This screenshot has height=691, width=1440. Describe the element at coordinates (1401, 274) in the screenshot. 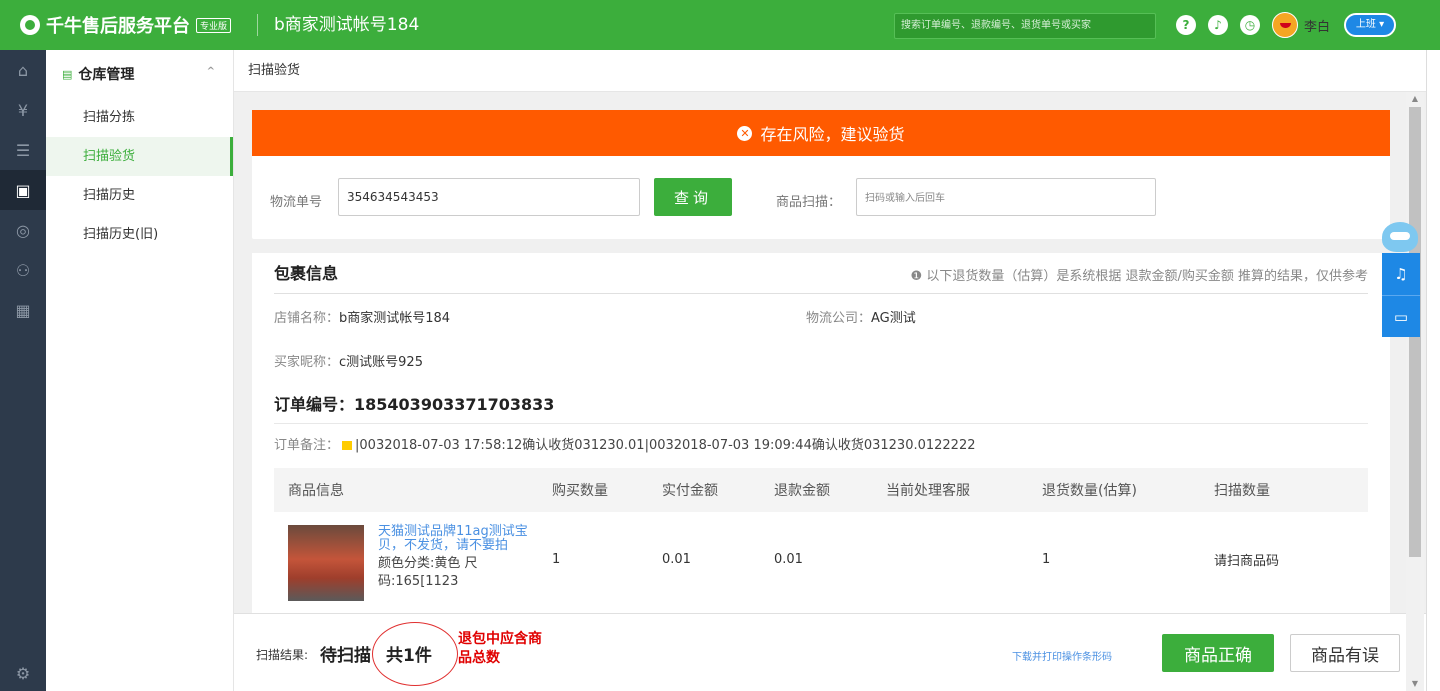

I see `float-bell-icon: ♫` at that location.